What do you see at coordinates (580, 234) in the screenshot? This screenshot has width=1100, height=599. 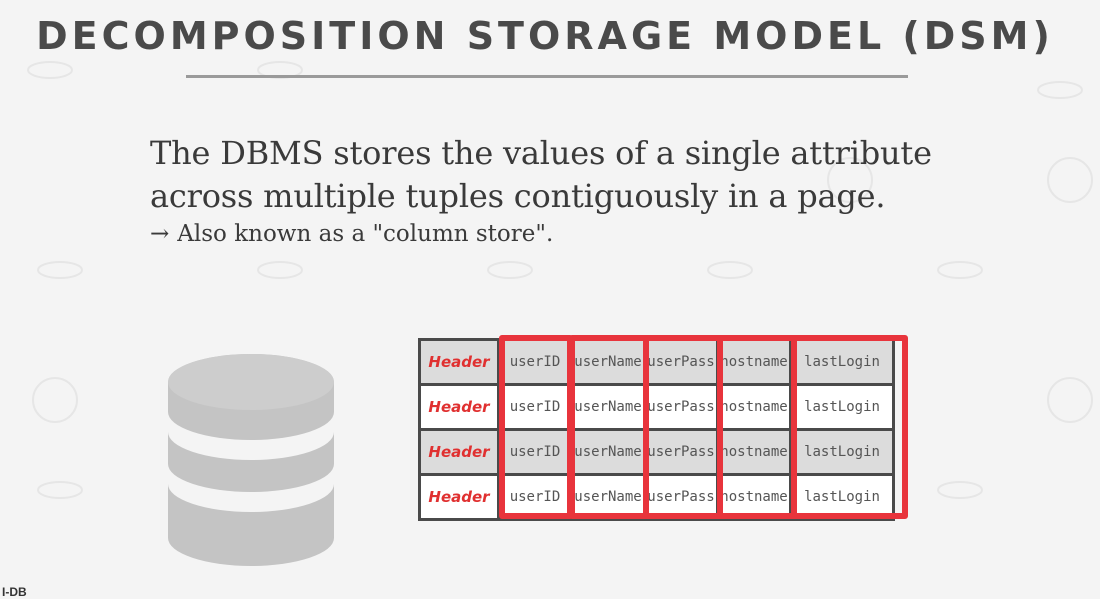 I see `bullet-item: → Also known as a "column store".` at bounding box center [580, 234].